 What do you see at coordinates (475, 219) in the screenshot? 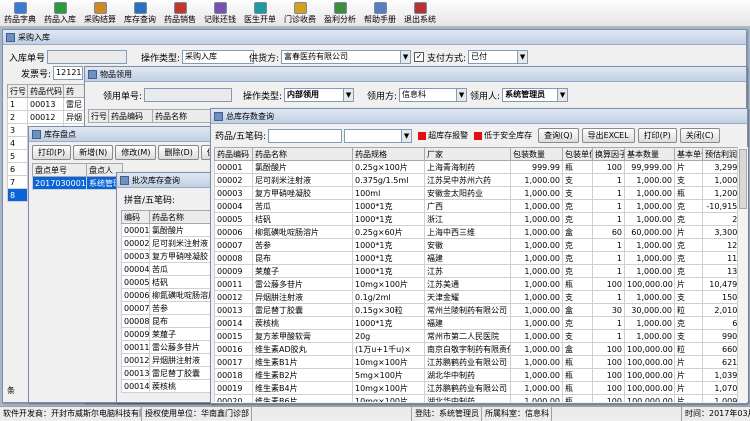
I see `table-row: 00005桔矾1000*1克浙江1,000.00克11,000.00克2.67` at bounding box center [475, 219].